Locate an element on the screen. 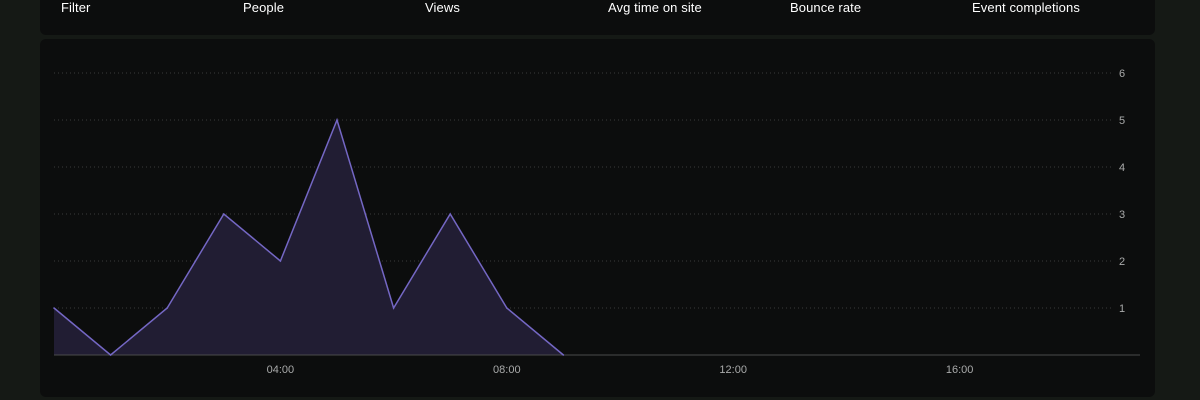 This screenshot has height=400, width=1200. data-point-04:00 is located at coordinates (280, 261).